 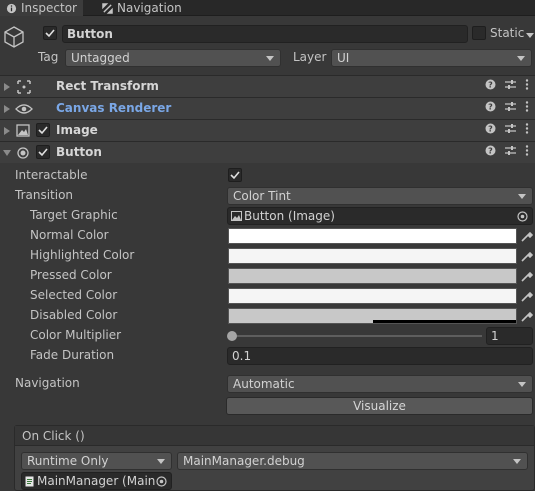 I want to click on button-enabled-checkbox, so click(x=43, y=152).